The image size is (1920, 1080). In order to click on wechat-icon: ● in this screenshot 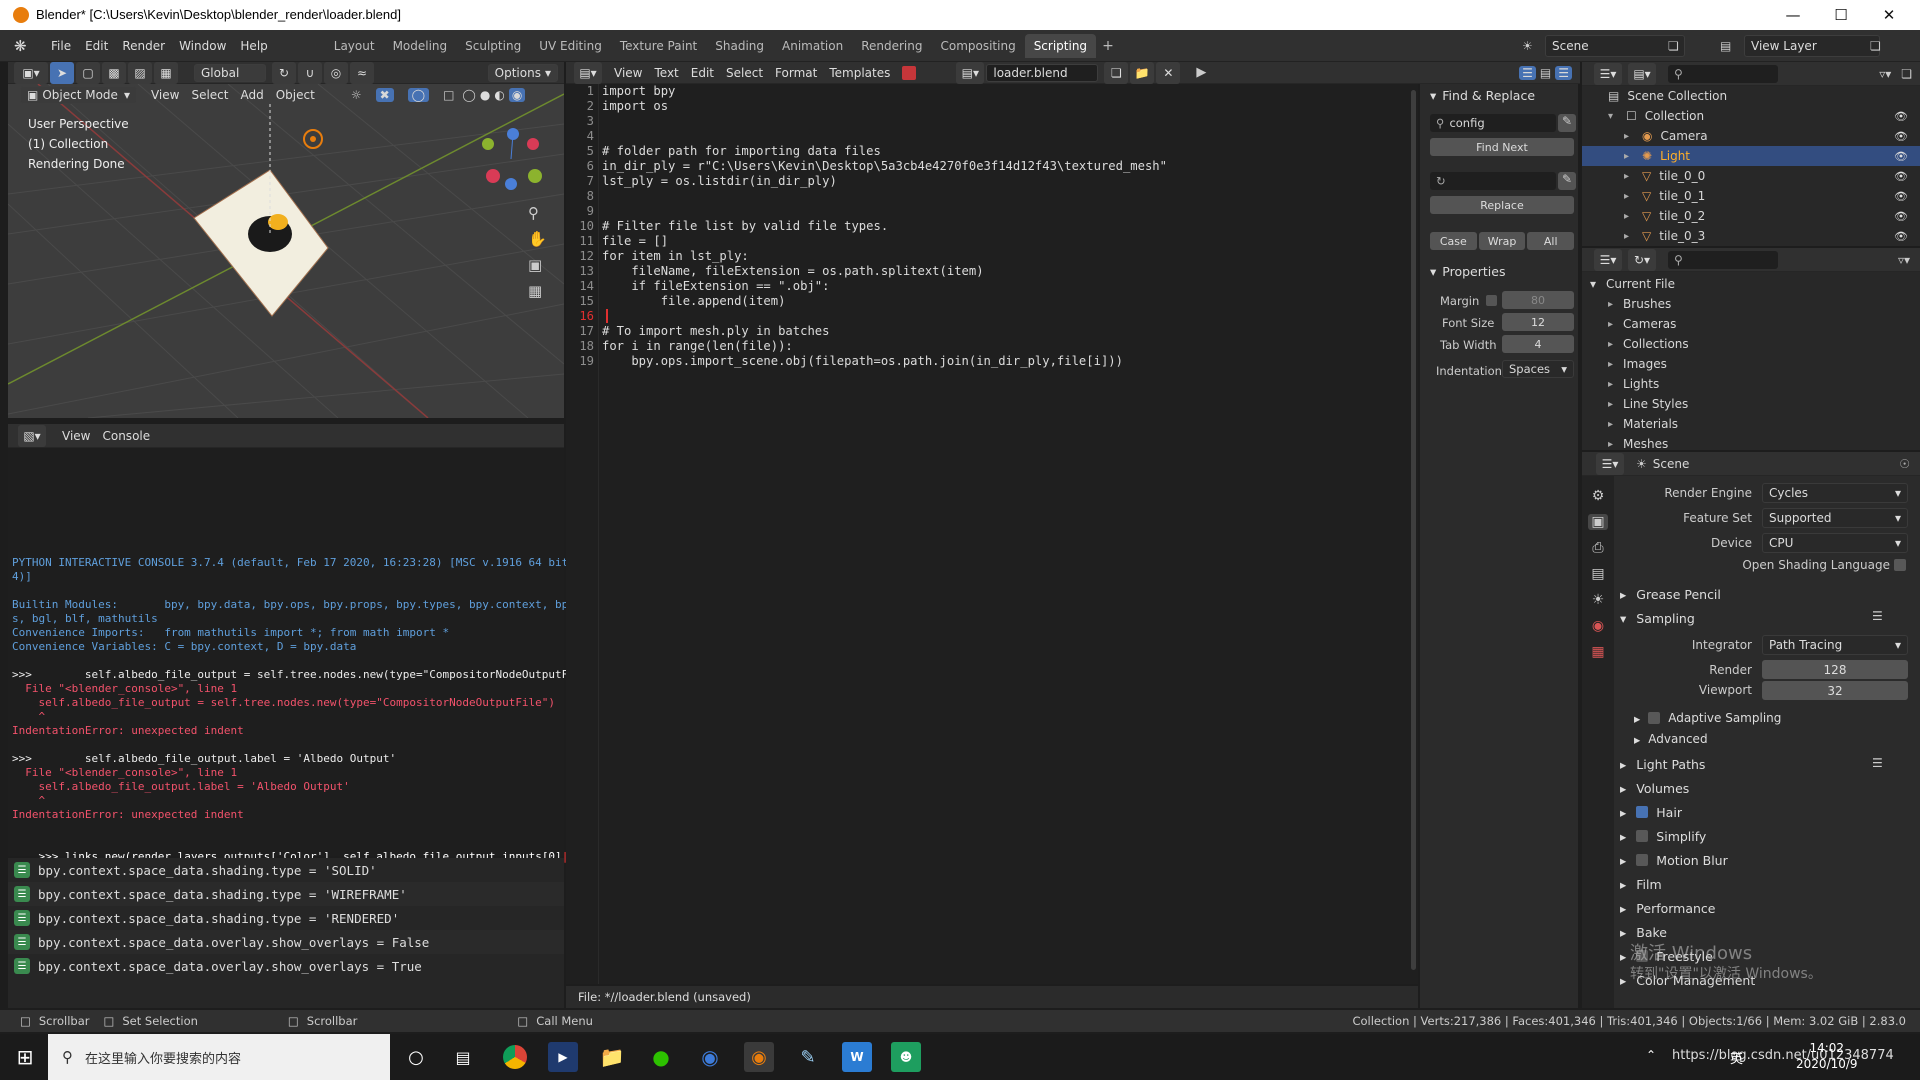, I will do `click(661, 1057)`.